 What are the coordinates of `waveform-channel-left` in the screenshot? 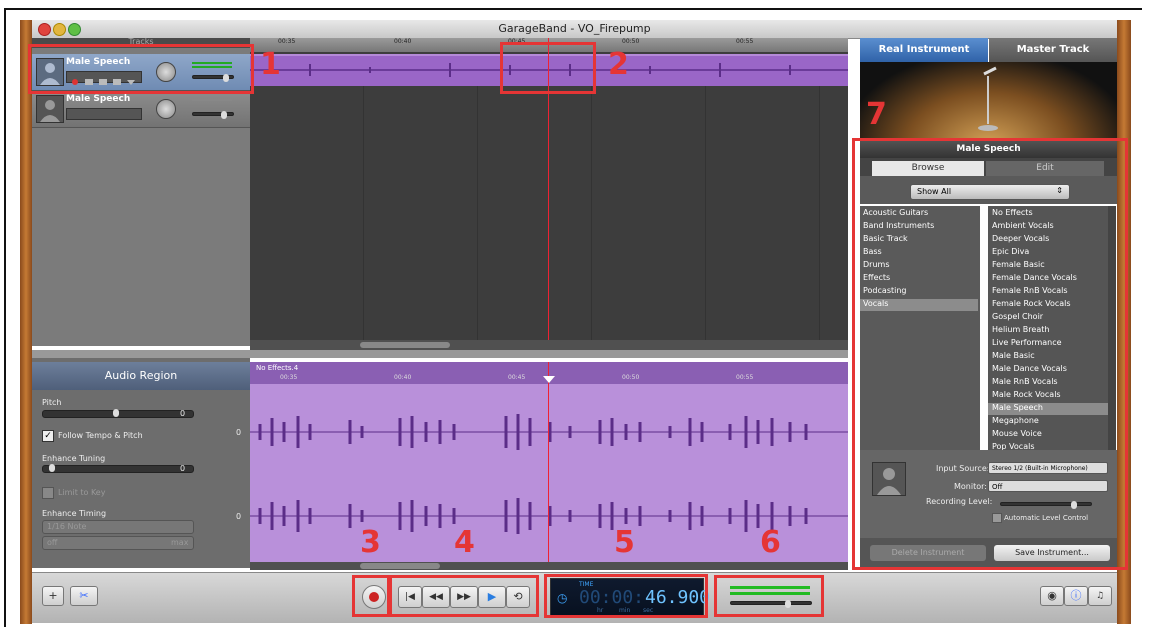 It's located at (549, 432).